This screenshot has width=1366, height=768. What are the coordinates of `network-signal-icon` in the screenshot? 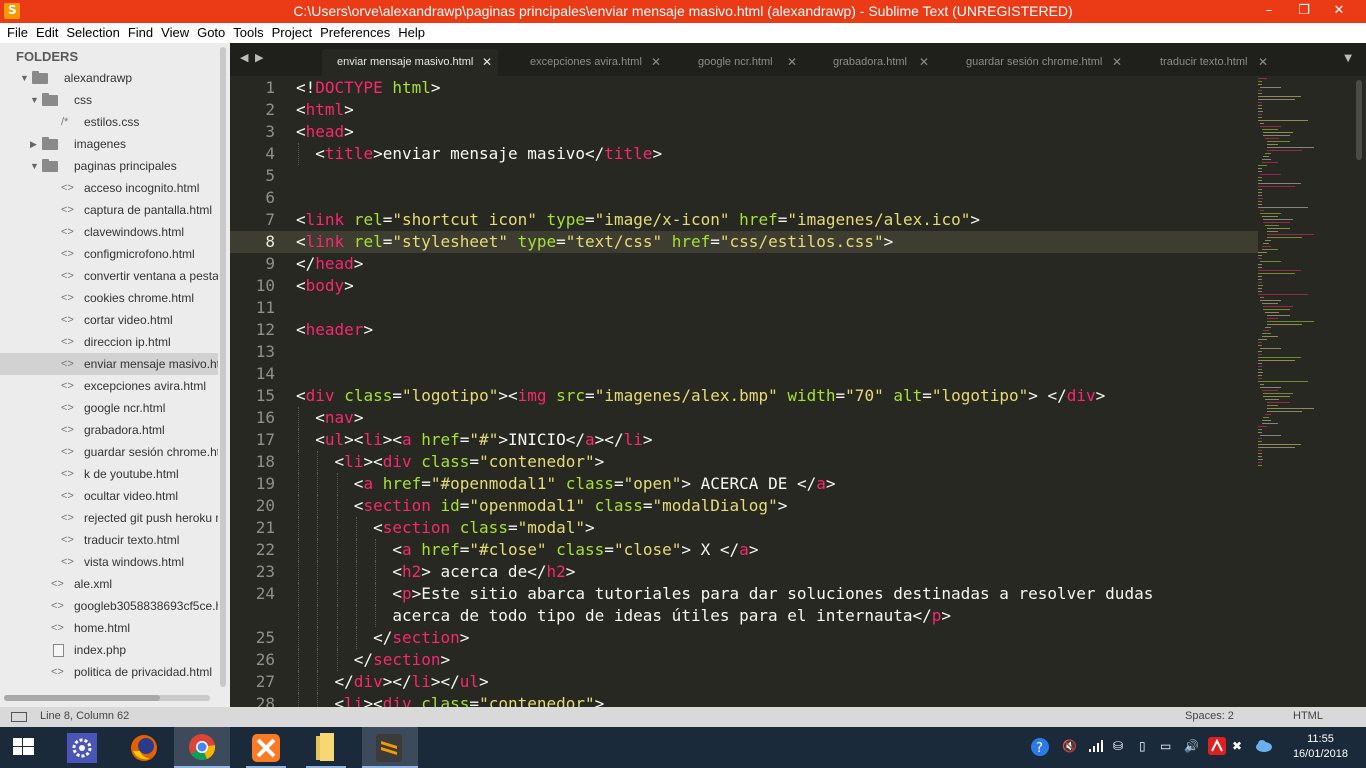 It's located at (1096, 747).